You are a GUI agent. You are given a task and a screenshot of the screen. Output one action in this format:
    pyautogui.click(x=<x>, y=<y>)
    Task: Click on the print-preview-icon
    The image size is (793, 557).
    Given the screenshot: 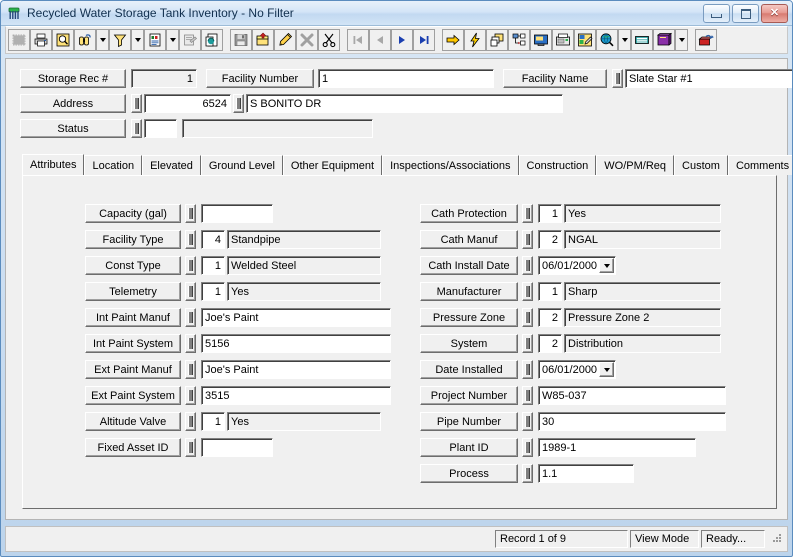 What is the action you would take?
    pyautogui.click(x=63, y=40)
    